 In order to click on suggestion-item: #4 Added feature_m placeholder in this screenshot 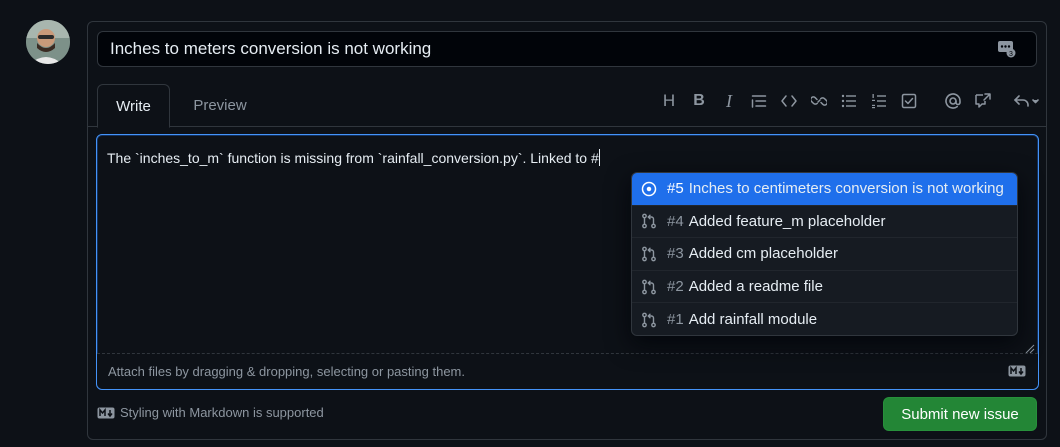, I will do `click(824, 222)`.